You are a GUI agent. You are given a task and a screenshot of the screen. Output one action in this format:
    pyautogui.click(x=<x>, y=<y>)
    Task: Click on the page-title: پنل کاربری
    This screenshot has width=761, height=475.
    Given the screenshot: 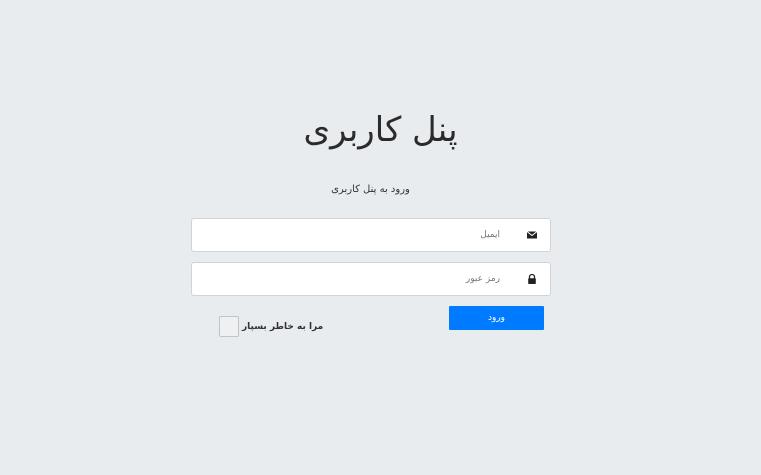 What is the action you would take?
    pyautogui.click(x=380, y=130)
    